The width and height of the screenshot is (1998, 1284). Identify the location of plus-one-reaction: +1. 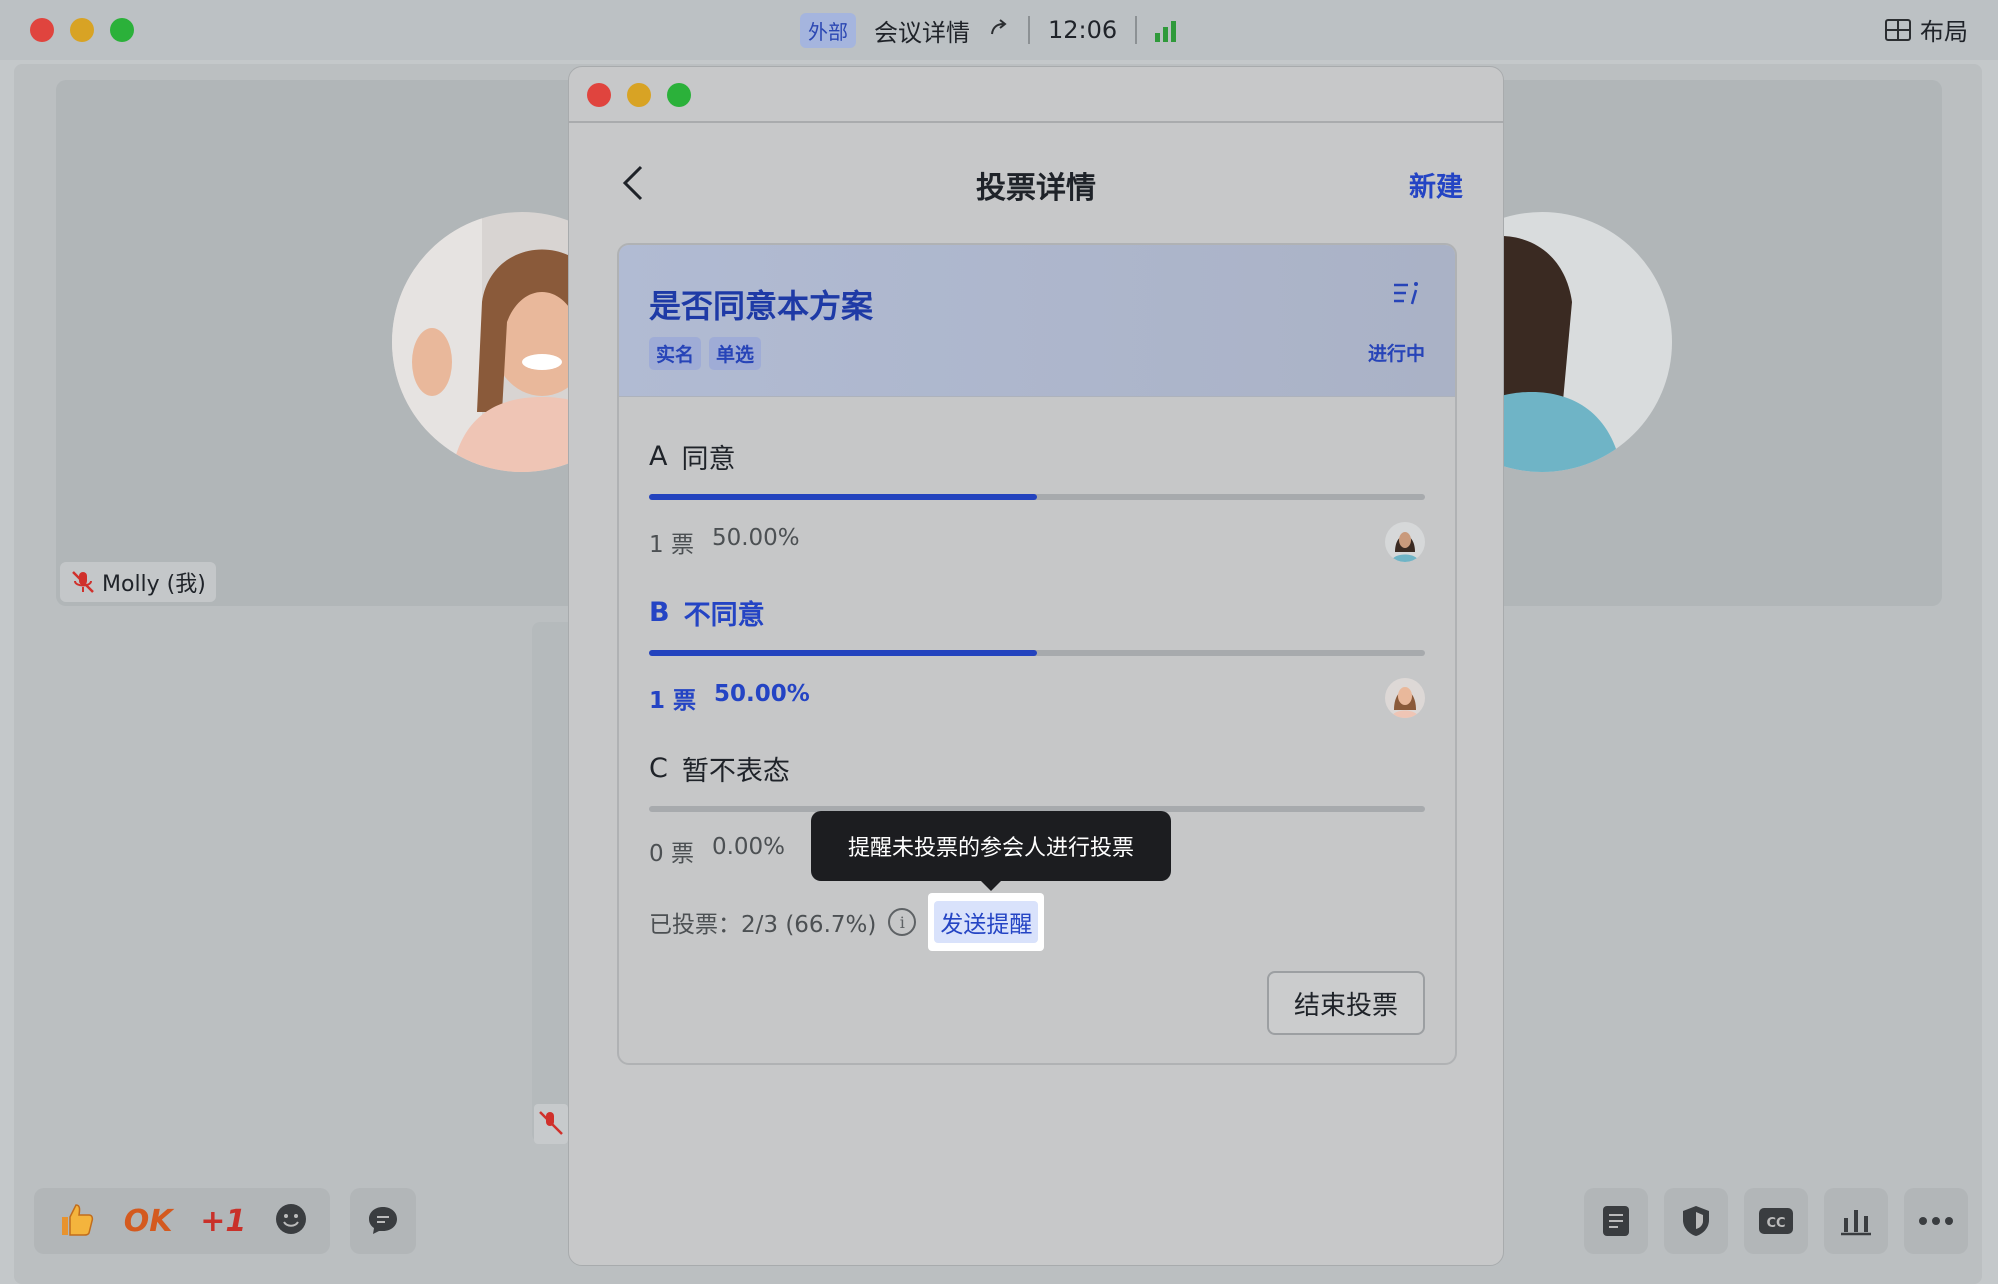
(223, 1221).